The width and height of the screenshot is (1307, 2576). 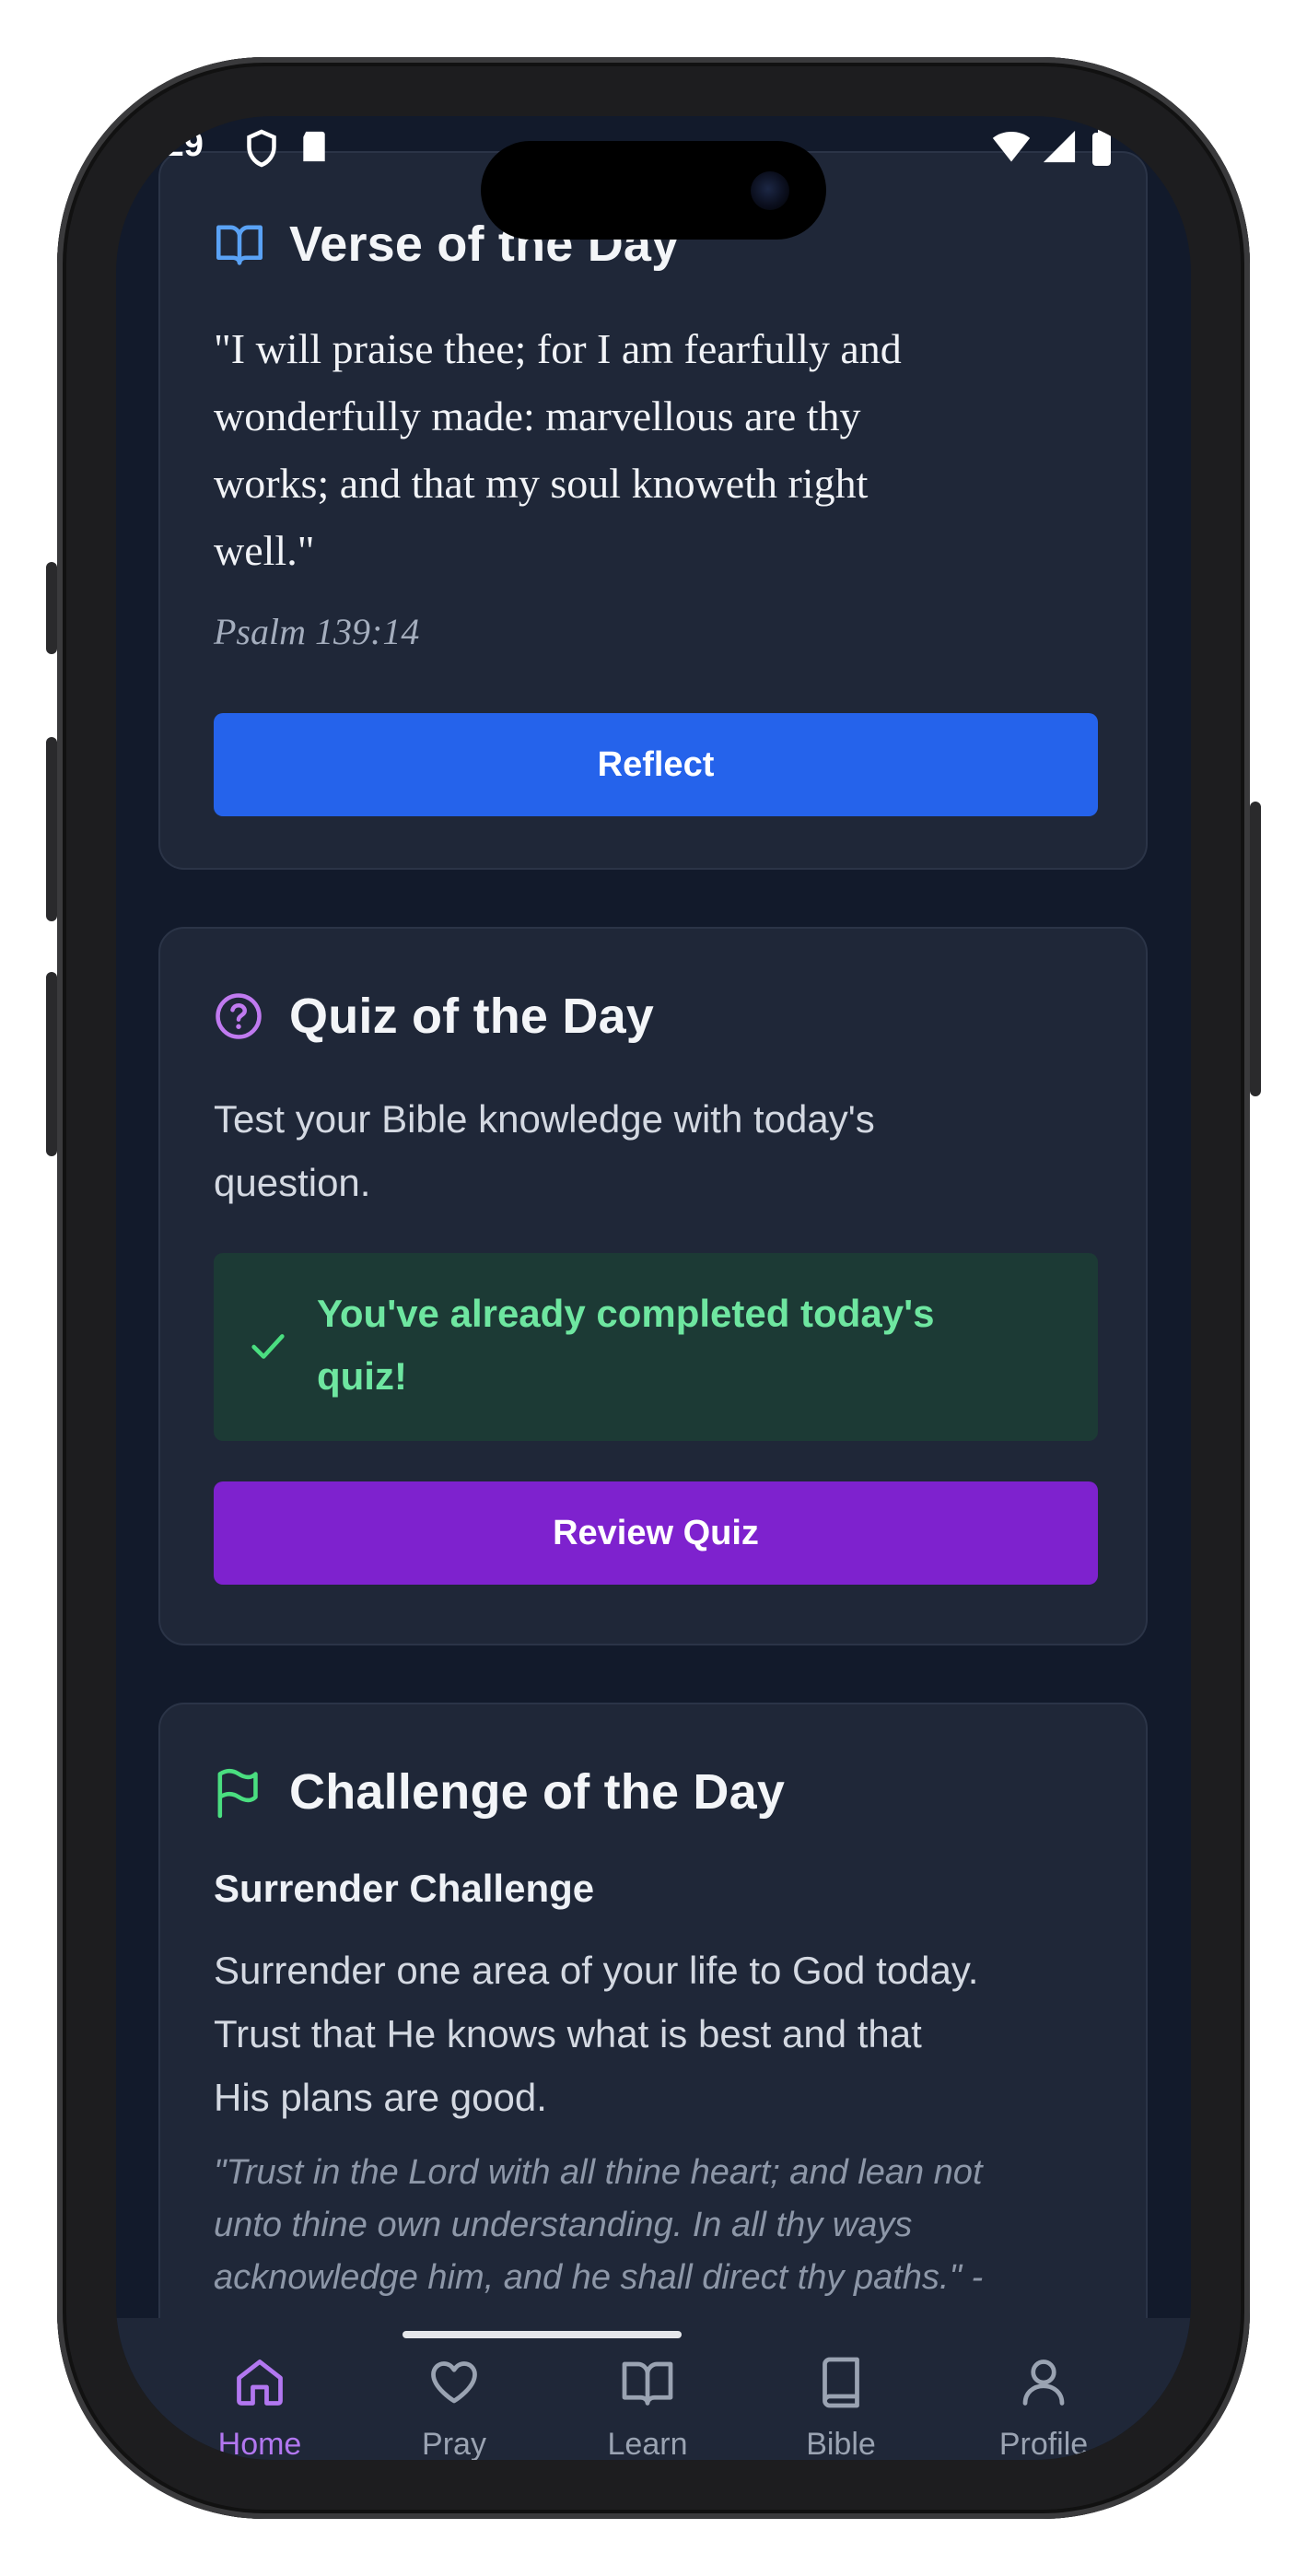 What do you see at coordinates (653, 190) in the screenshot?
I see `dynamic-island` at bounding box center [653, 190].